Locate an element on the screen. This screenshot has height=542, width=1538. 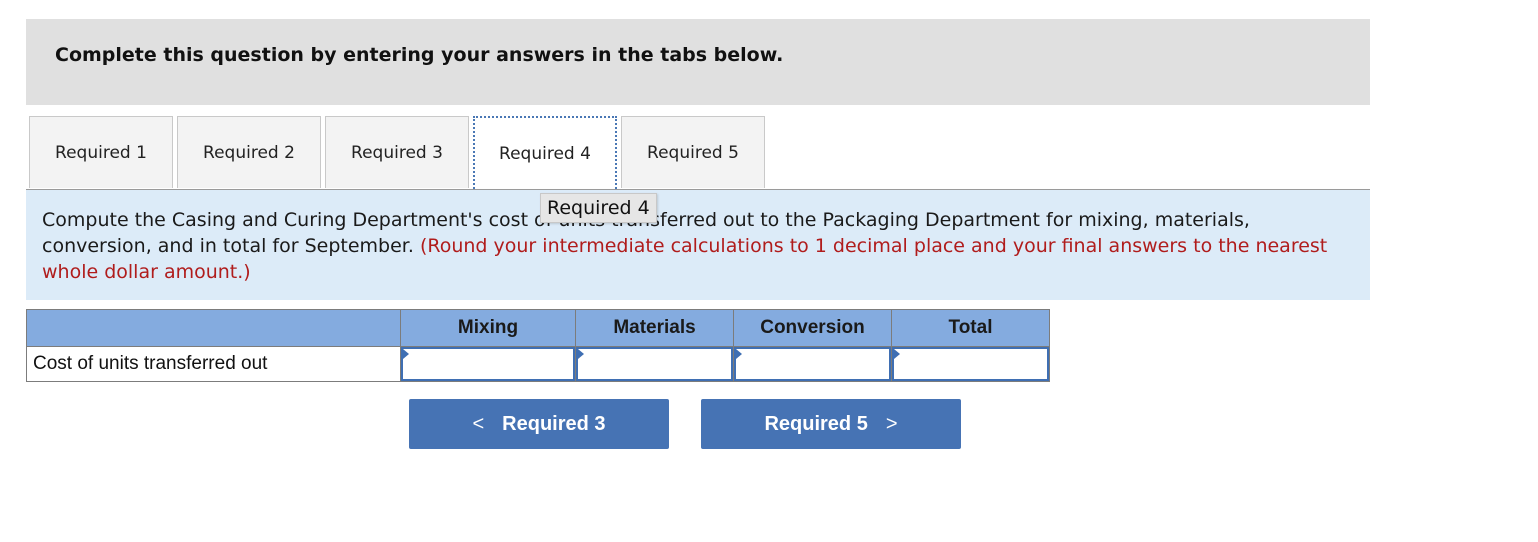
table-header-row: Mixing Materials Conversion Total is located at coordinates (538, 328).